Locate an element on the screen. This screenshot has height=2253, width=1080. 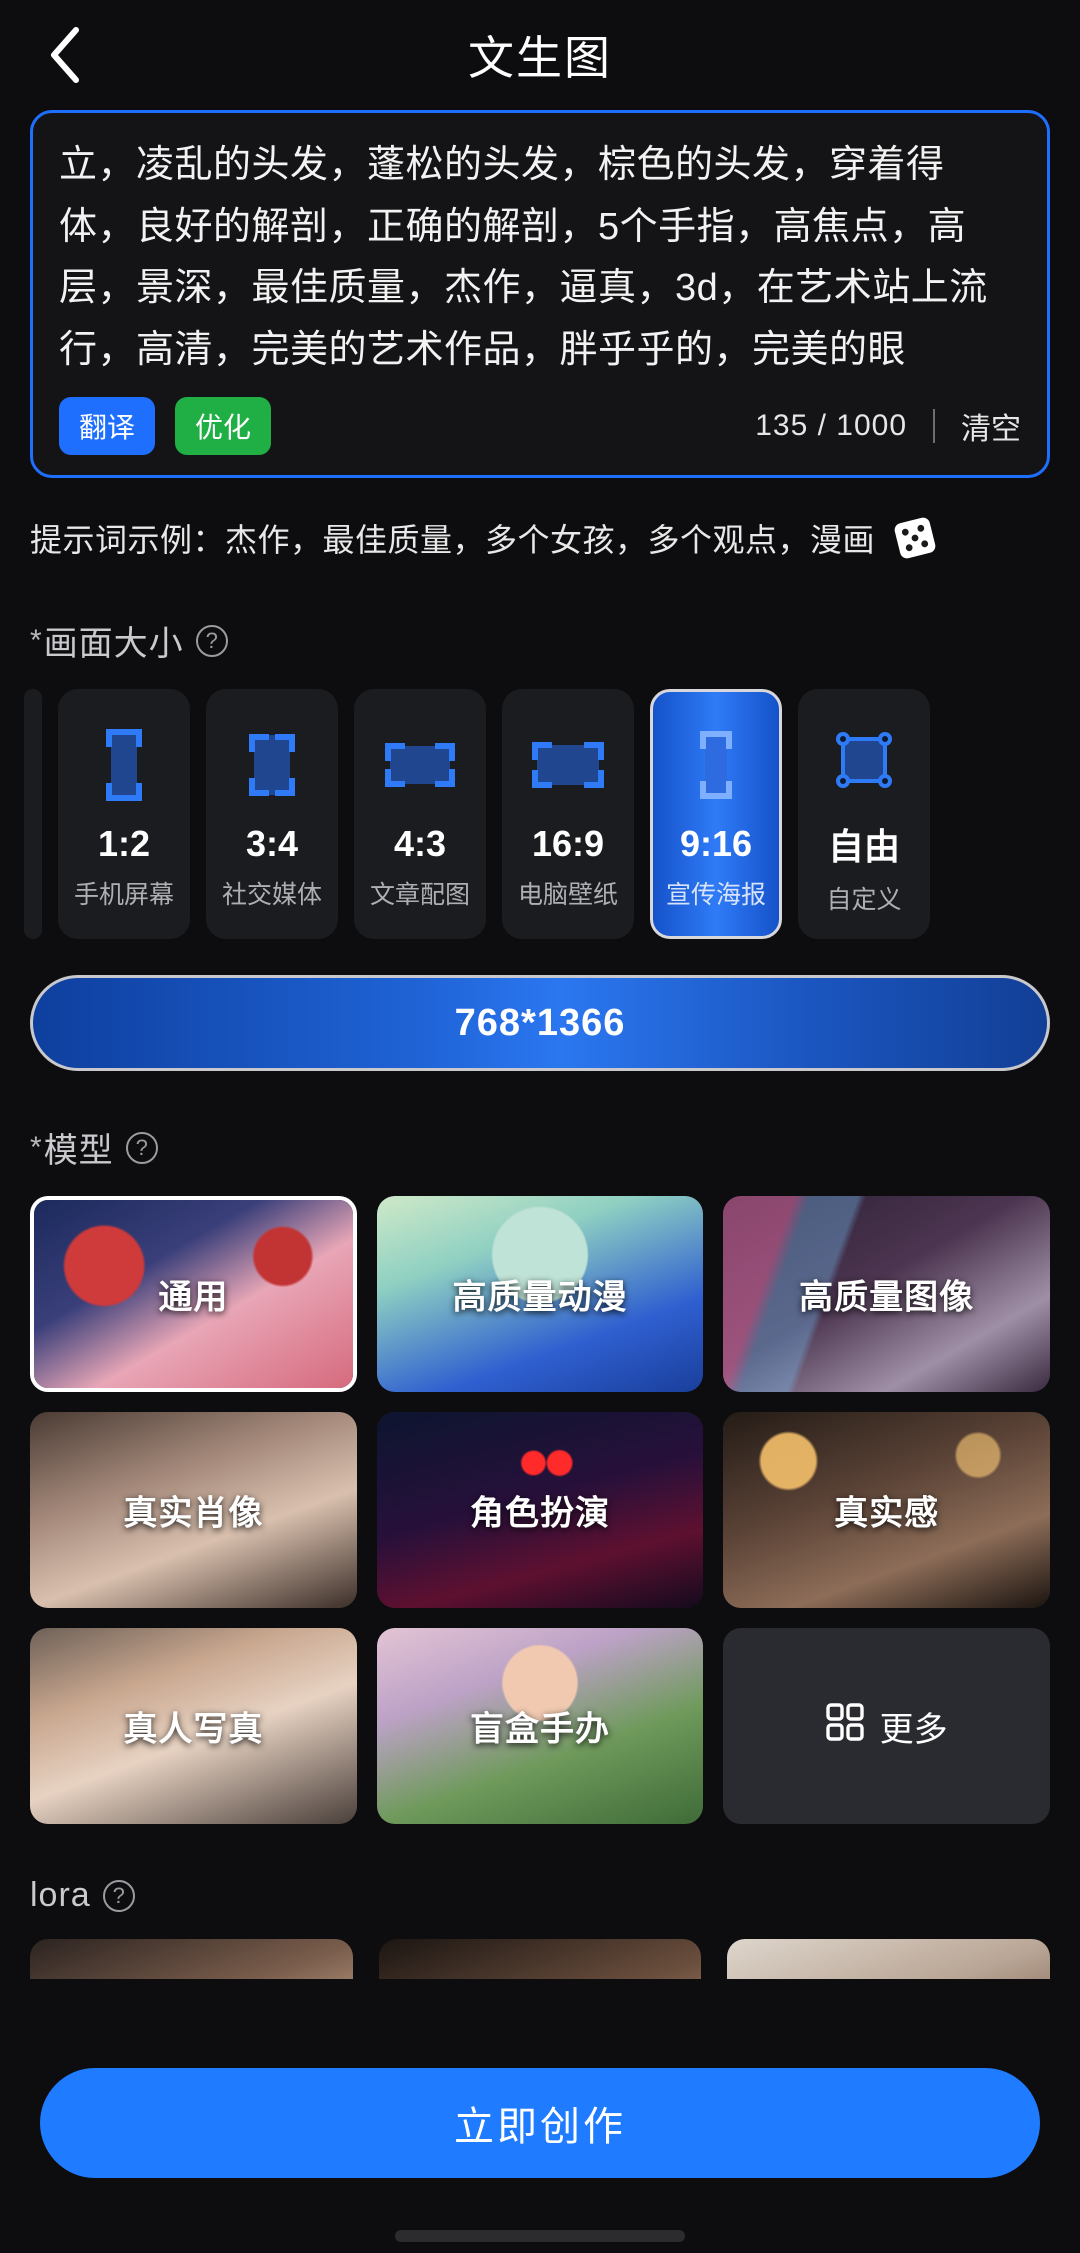
model-card-selected: 通用 is located at coordinates (193, 1294).